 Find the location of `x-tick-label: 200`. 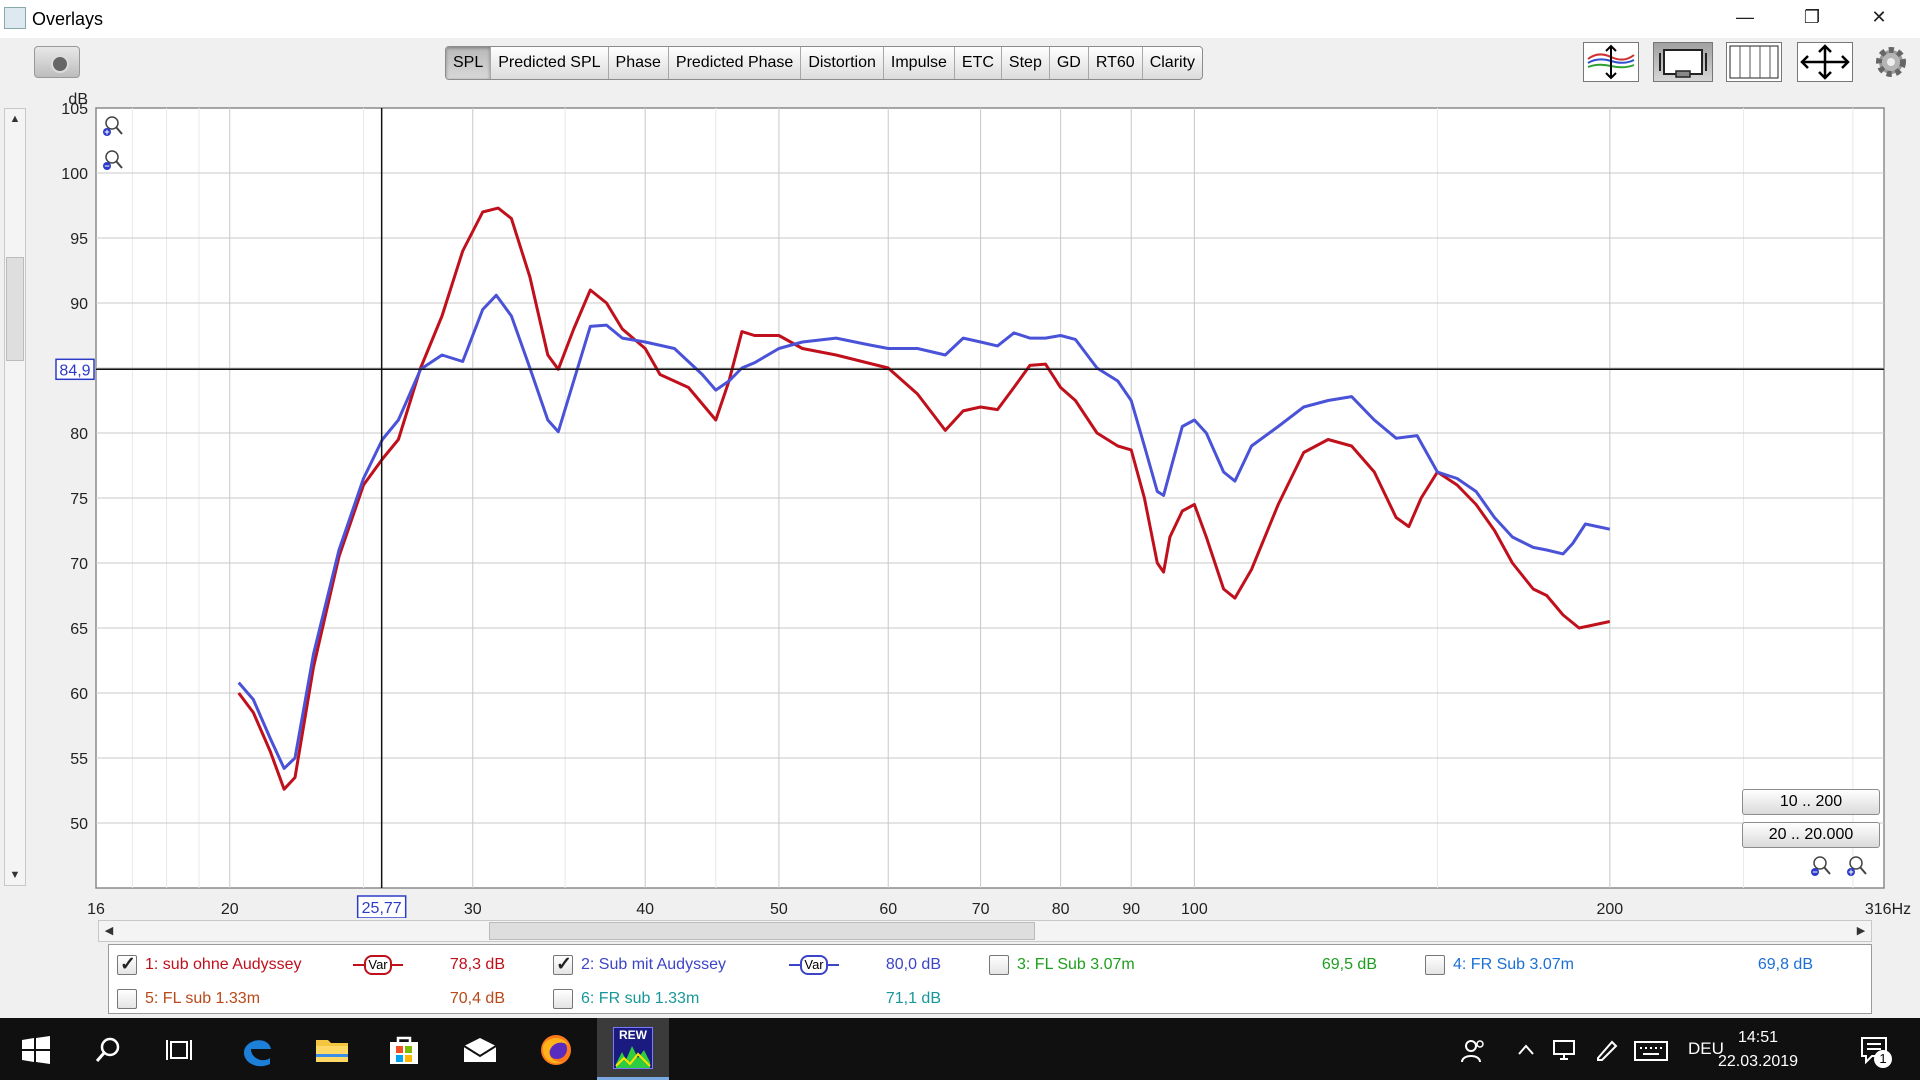

x-tick-label: 200 is located at coordinates (1609, 909).